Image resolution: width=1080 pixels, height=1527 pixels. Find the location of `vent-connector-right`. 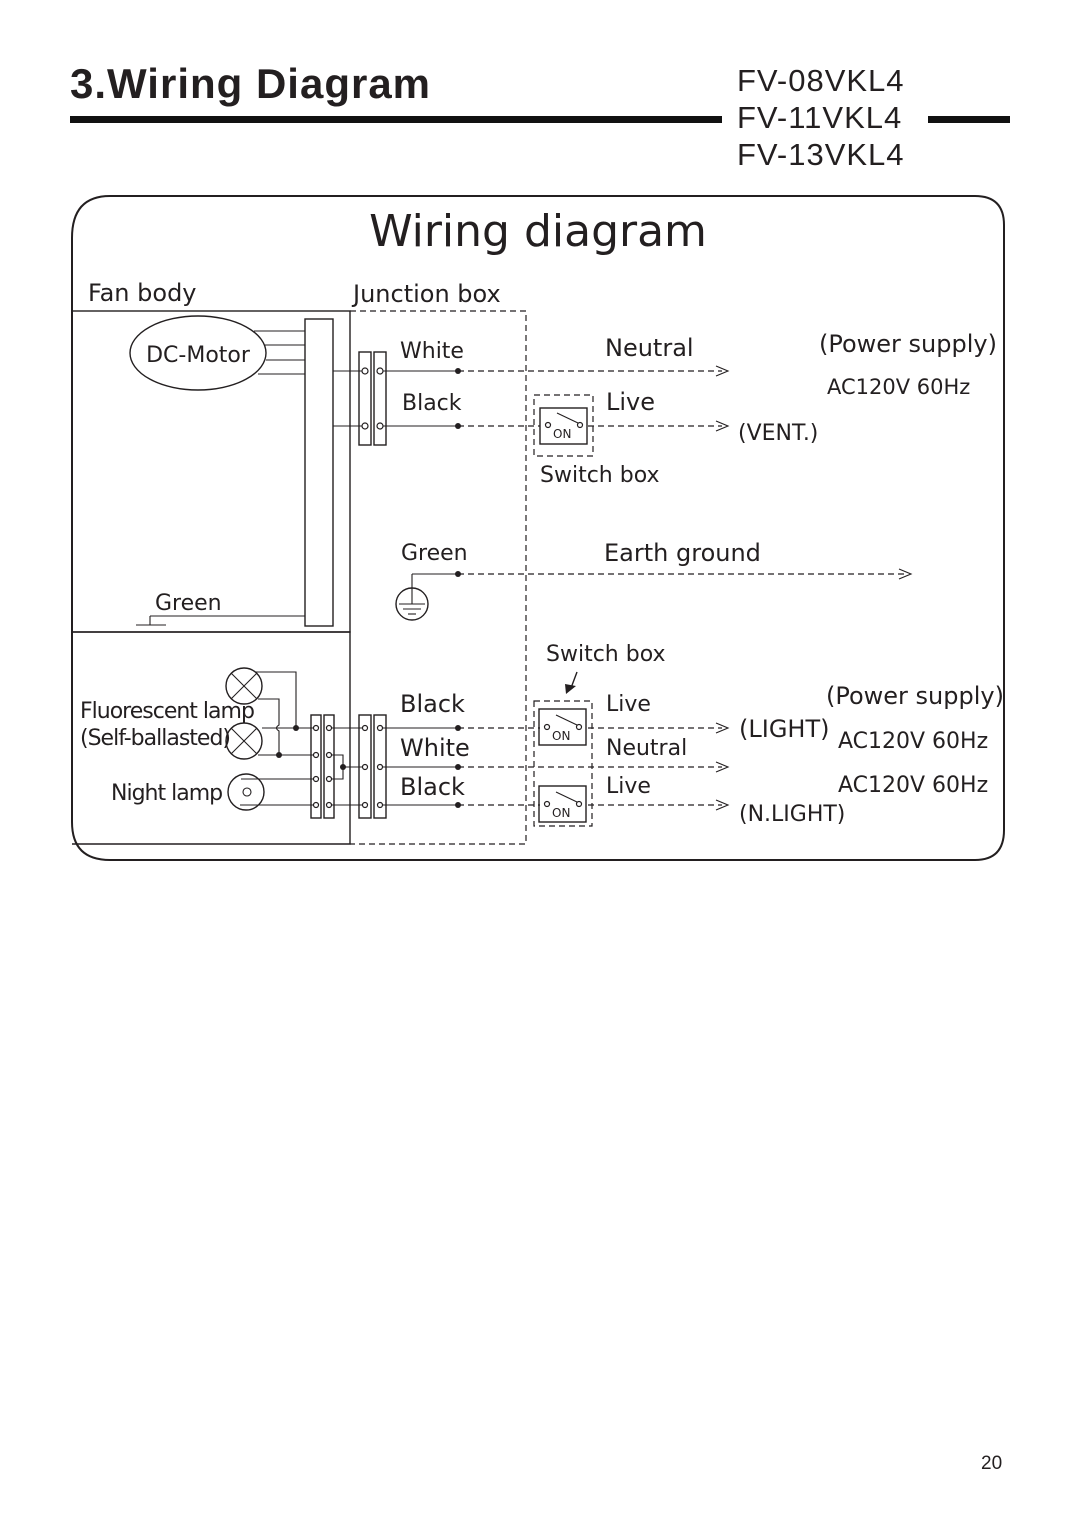

vent-connector-right is located at coordinates (380, 398).